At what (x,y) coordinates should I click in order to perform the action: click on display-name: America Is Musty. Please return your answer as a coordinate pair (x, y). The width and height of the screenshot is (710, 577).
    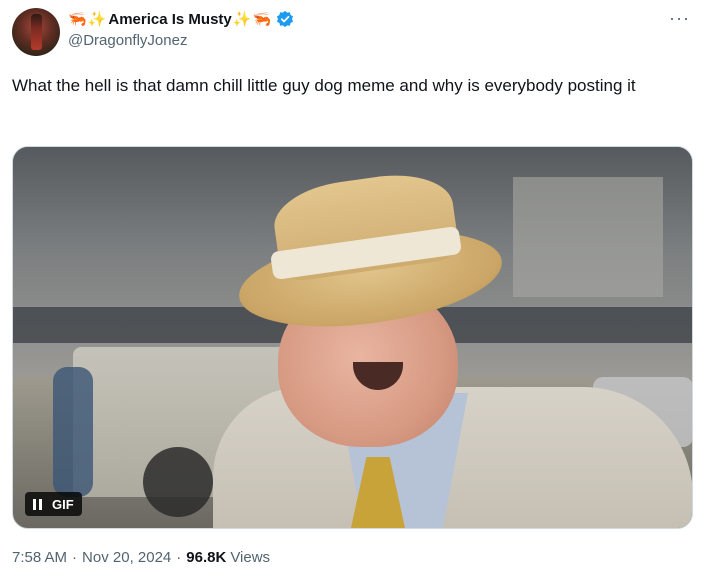
    Looking at the image, I should click on (169, 19).